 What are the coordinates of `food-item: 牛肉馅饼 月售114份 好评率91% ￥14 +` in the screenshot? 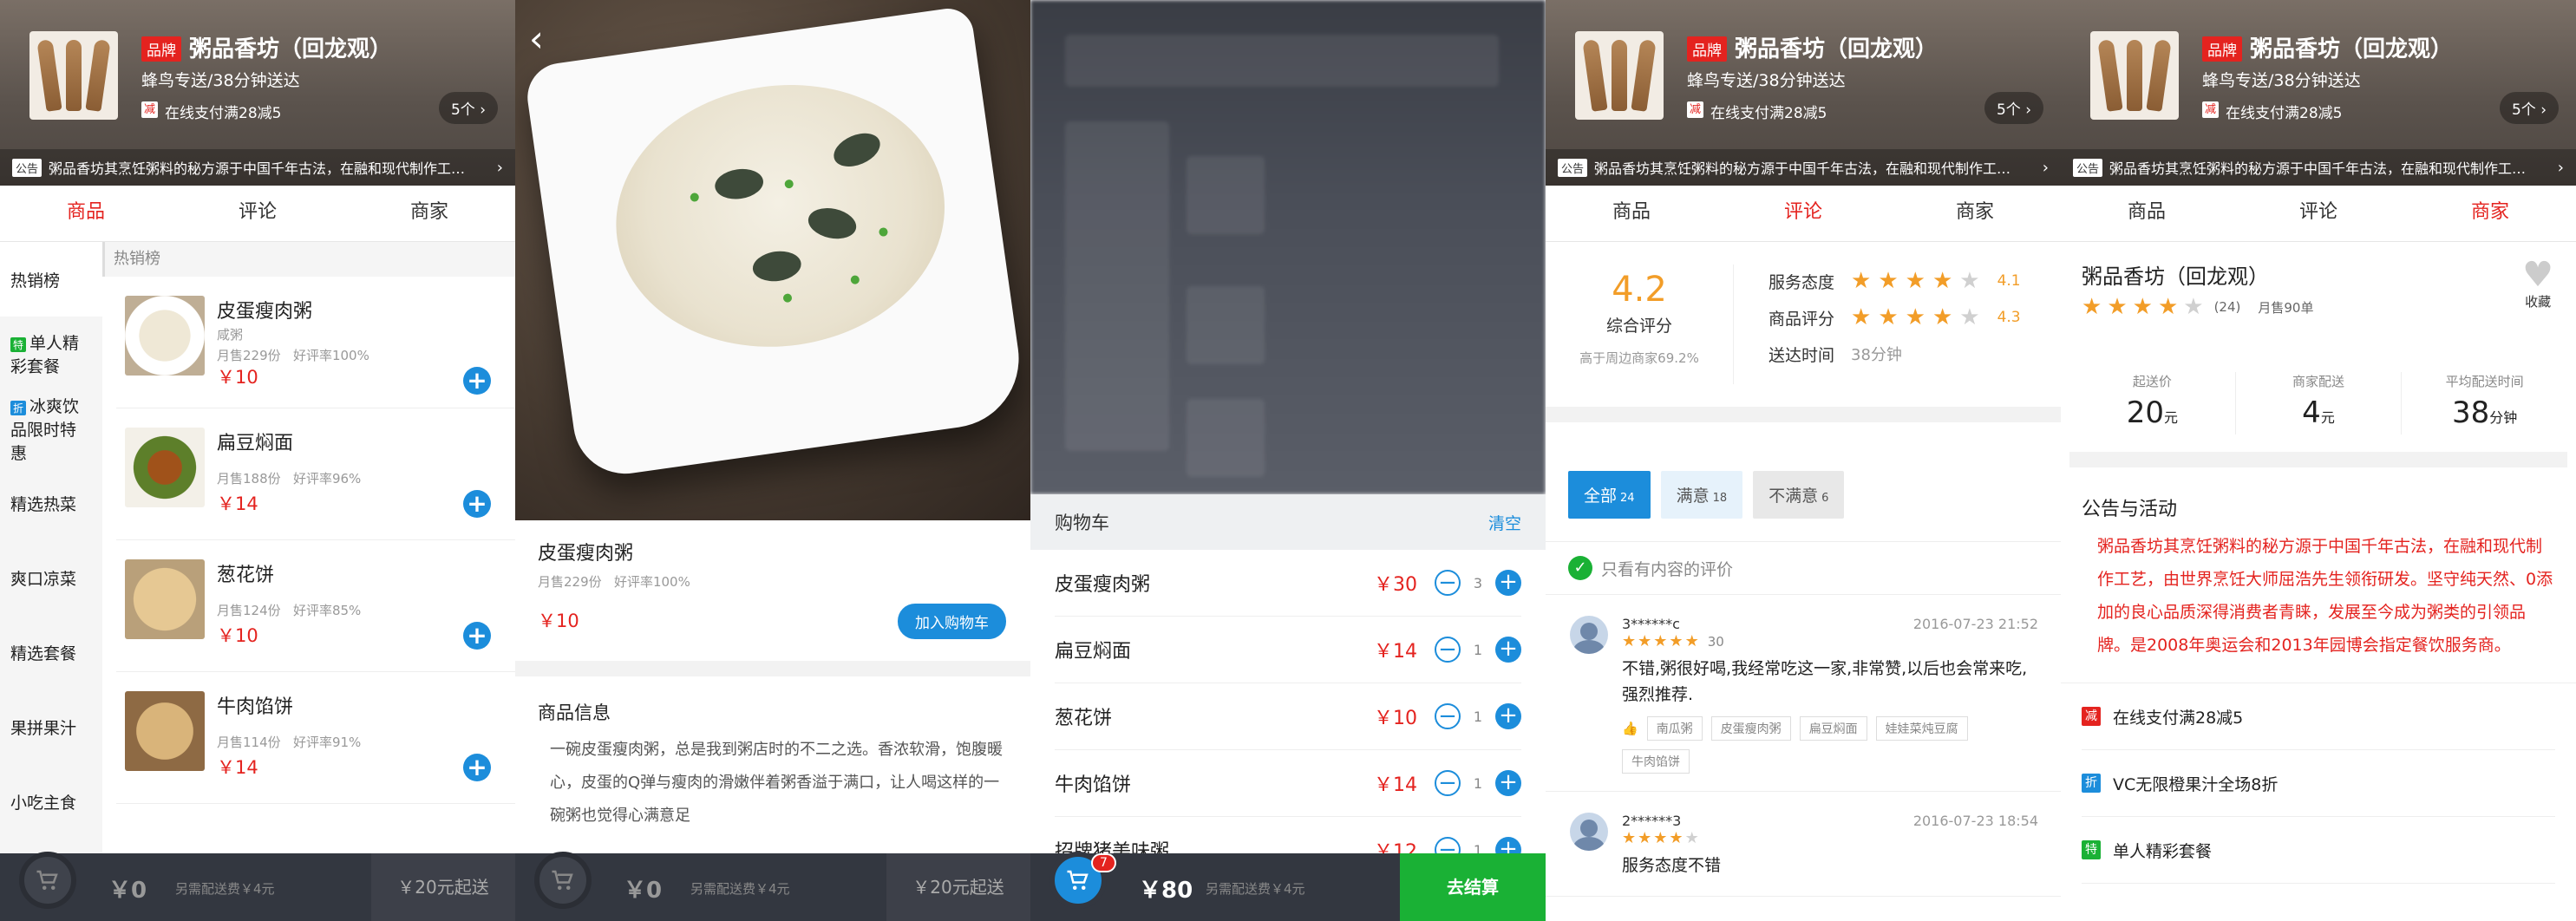 It's located at (315, 738).